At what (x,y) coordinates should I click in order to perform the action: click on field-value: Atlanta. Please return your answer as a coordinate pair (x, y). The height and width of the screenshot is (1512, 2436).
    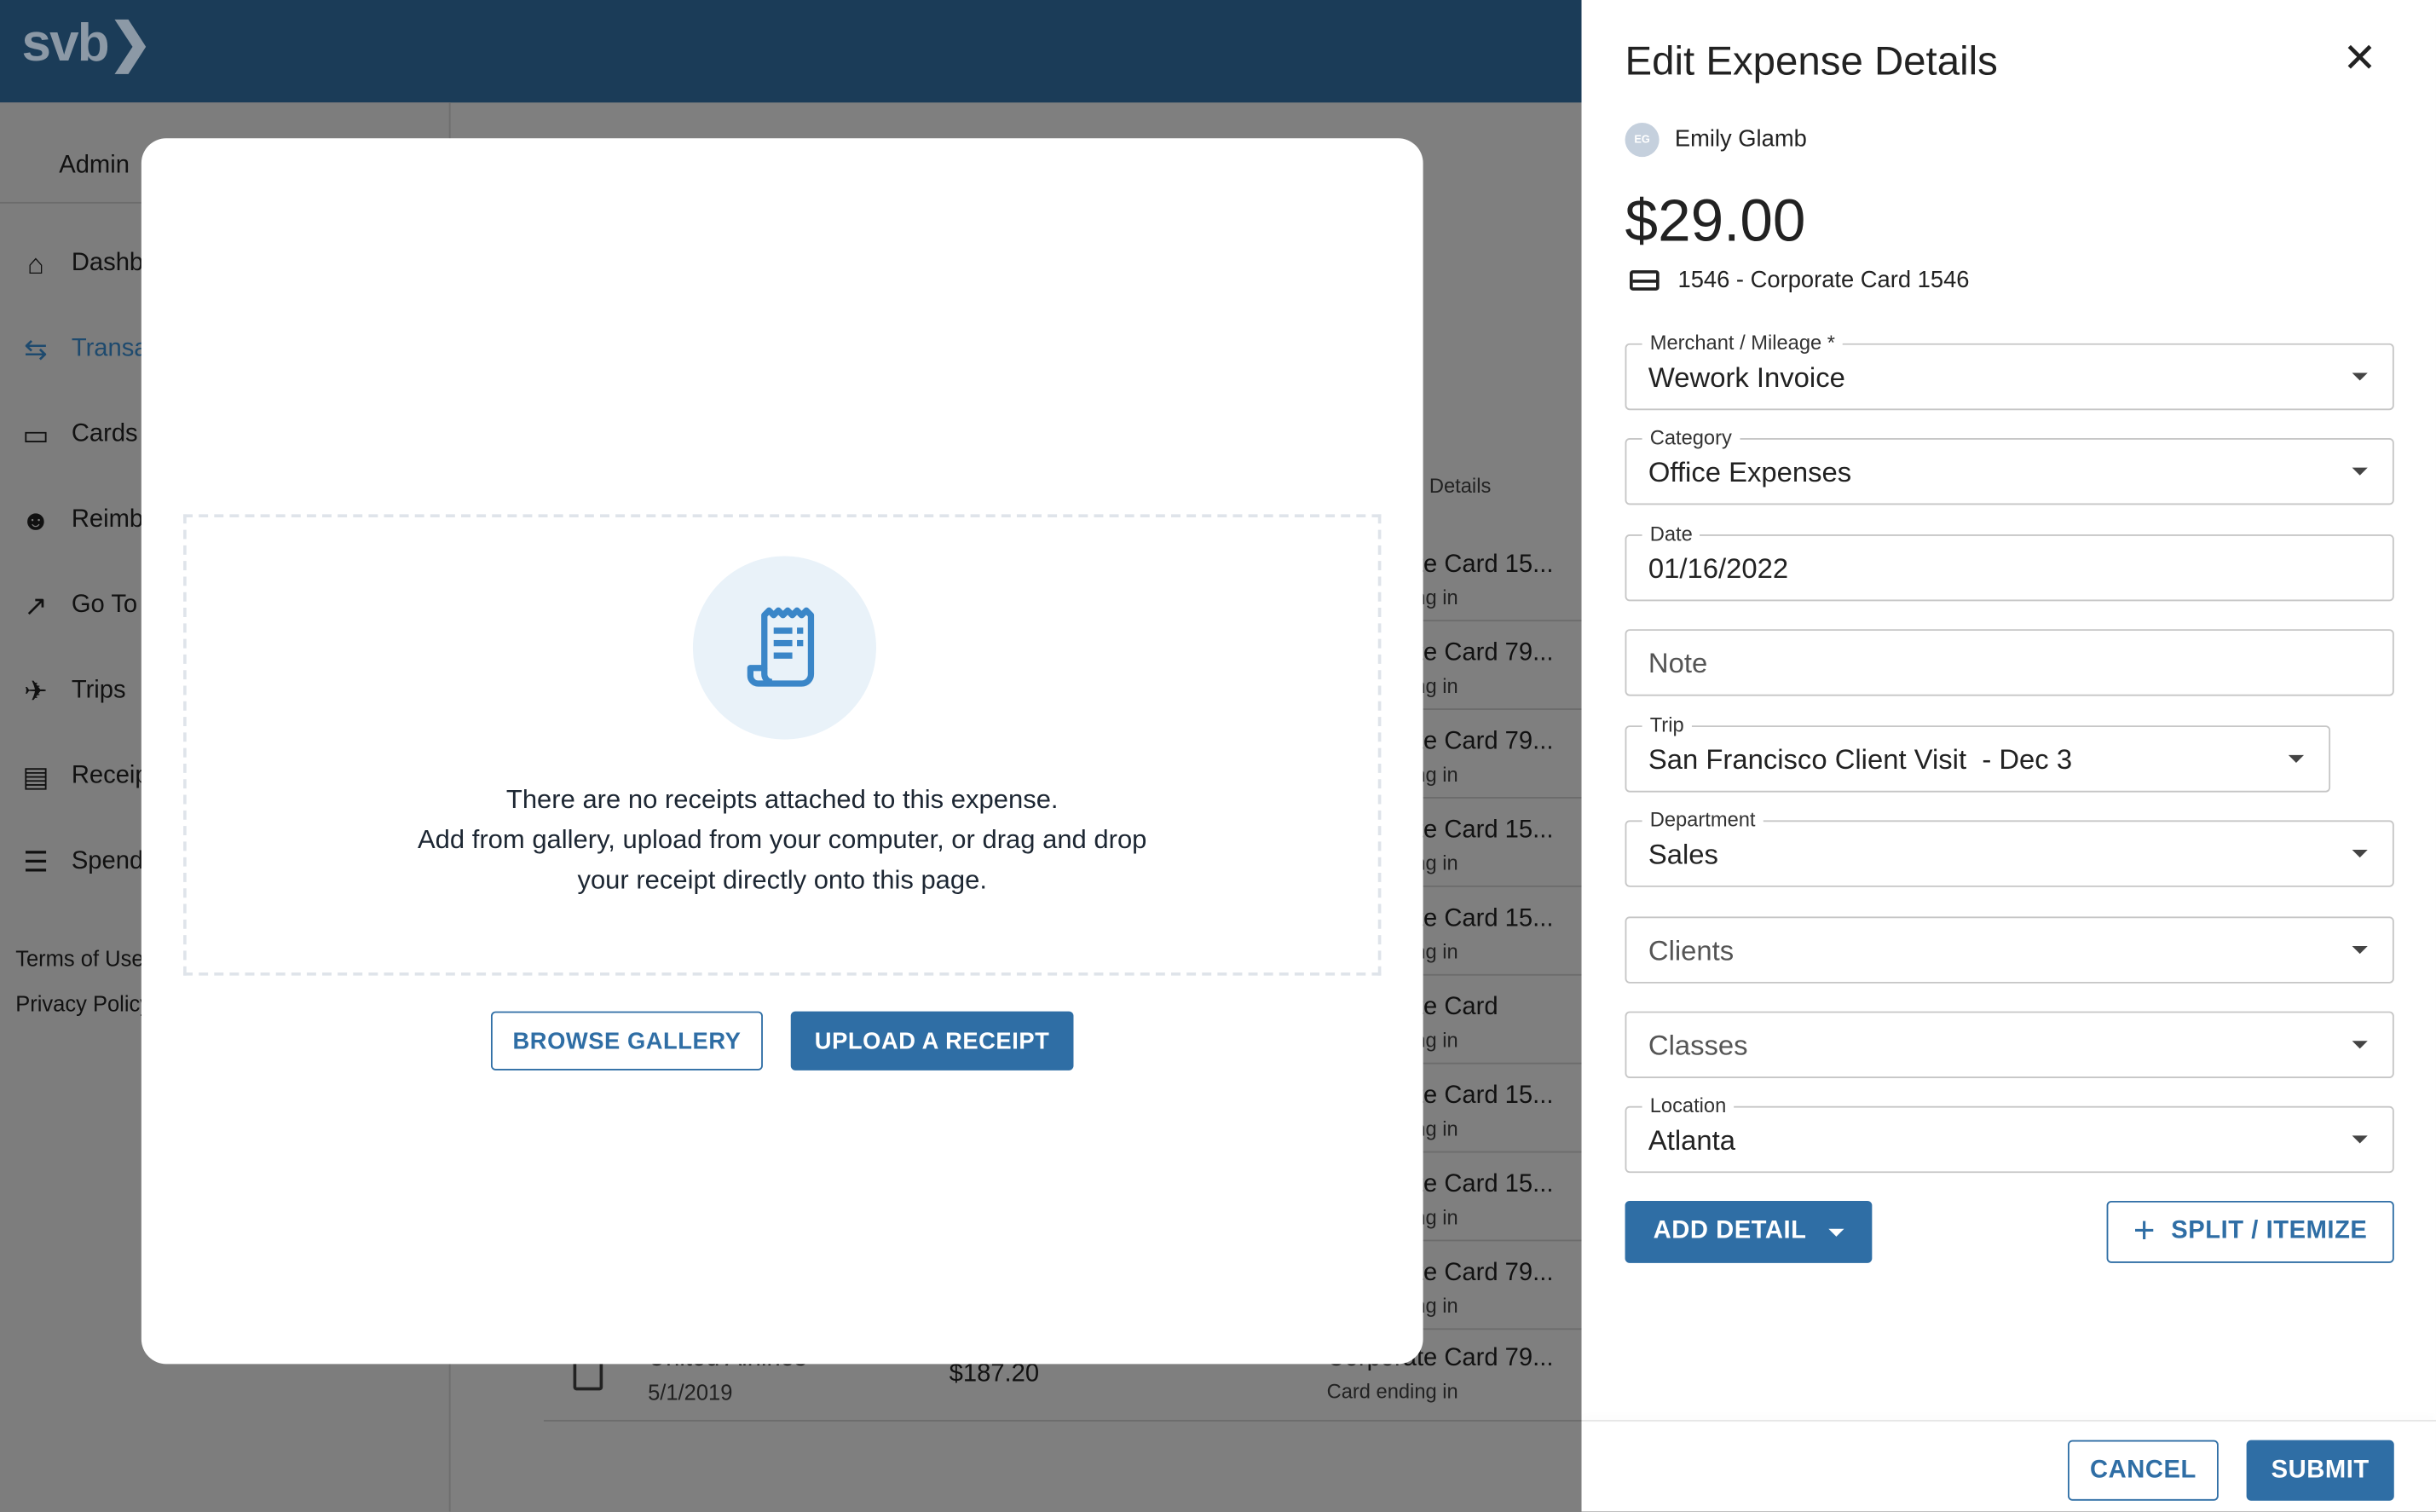
    Looking at the image, I should click on (1692, 1140).